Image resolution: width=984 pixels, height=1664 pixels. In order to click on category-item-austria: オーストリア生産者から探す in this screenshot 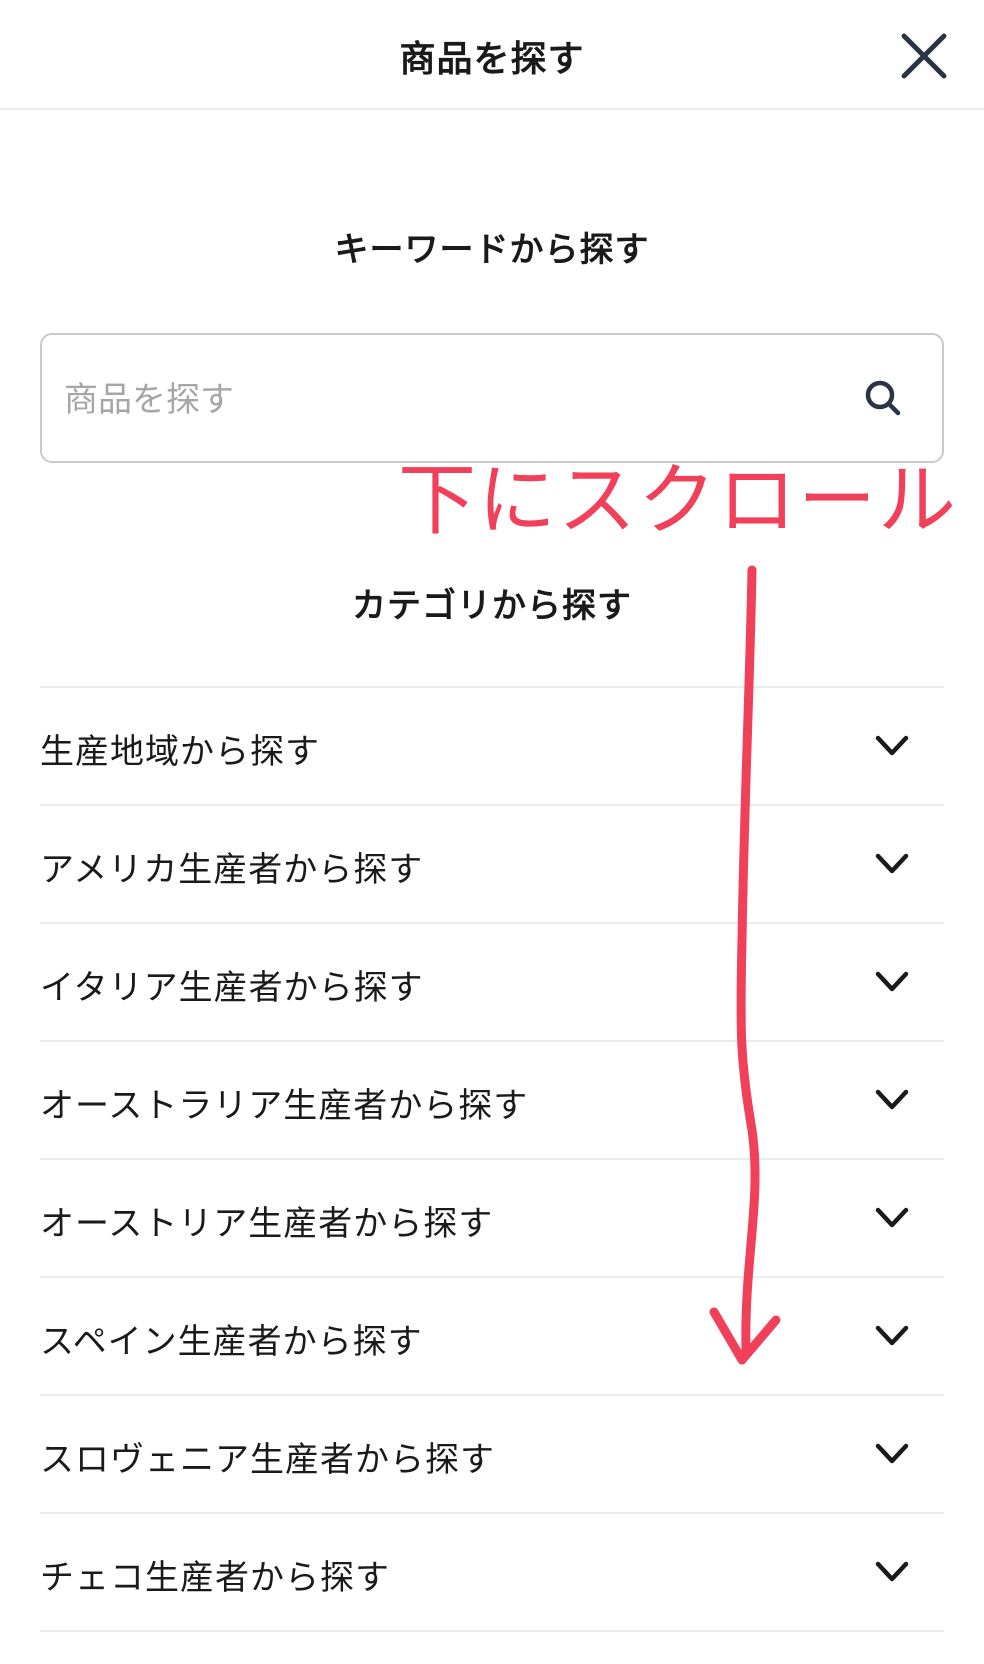, I will do `click(492, 1219)`.